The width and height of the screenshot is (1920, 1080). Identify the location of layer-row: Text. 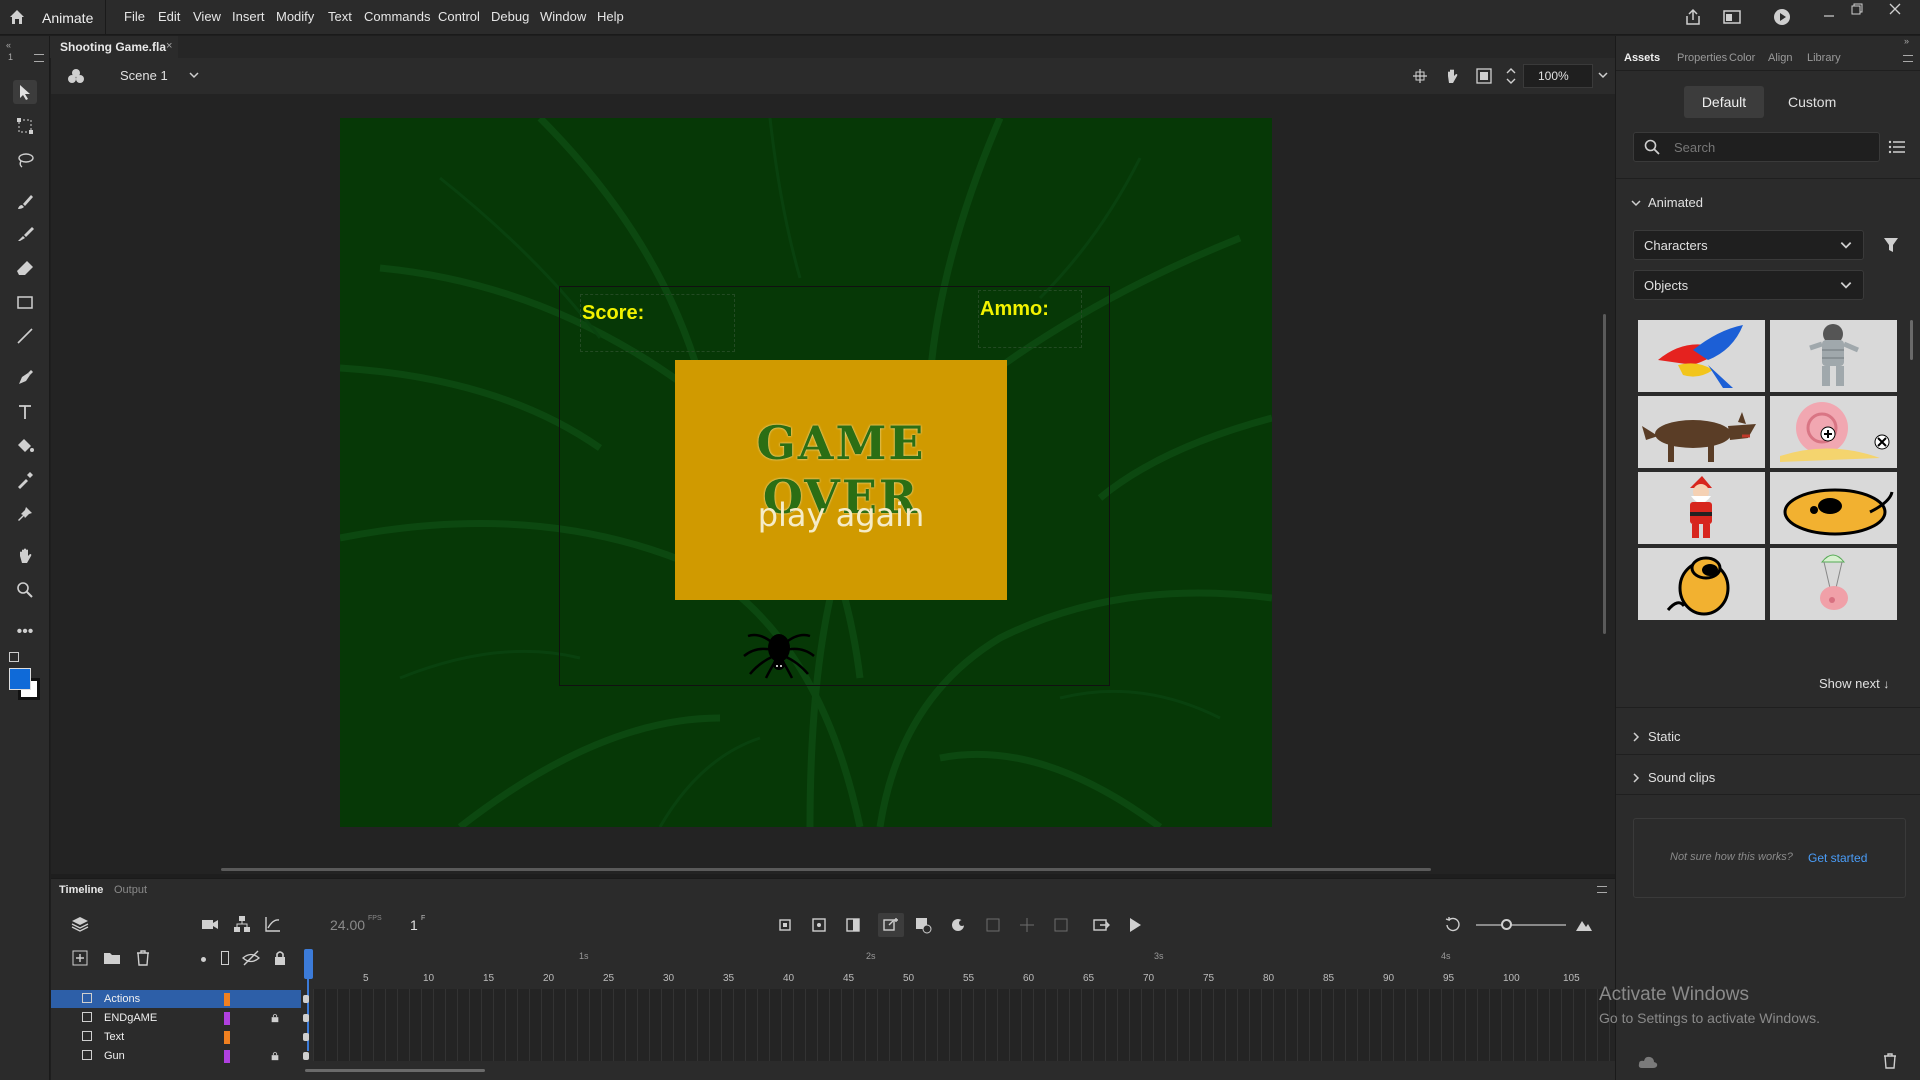
(180, 1037).